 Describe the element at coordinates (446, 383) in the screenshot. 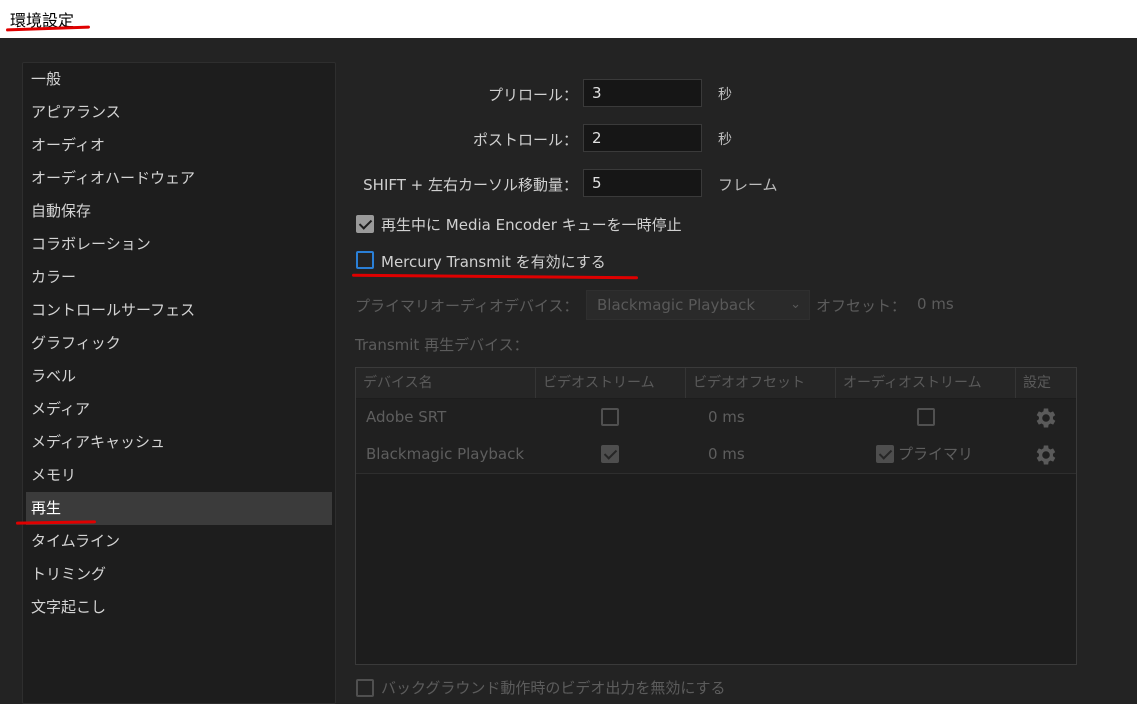

I see `column-header-device-name: デバイス名` at that location.